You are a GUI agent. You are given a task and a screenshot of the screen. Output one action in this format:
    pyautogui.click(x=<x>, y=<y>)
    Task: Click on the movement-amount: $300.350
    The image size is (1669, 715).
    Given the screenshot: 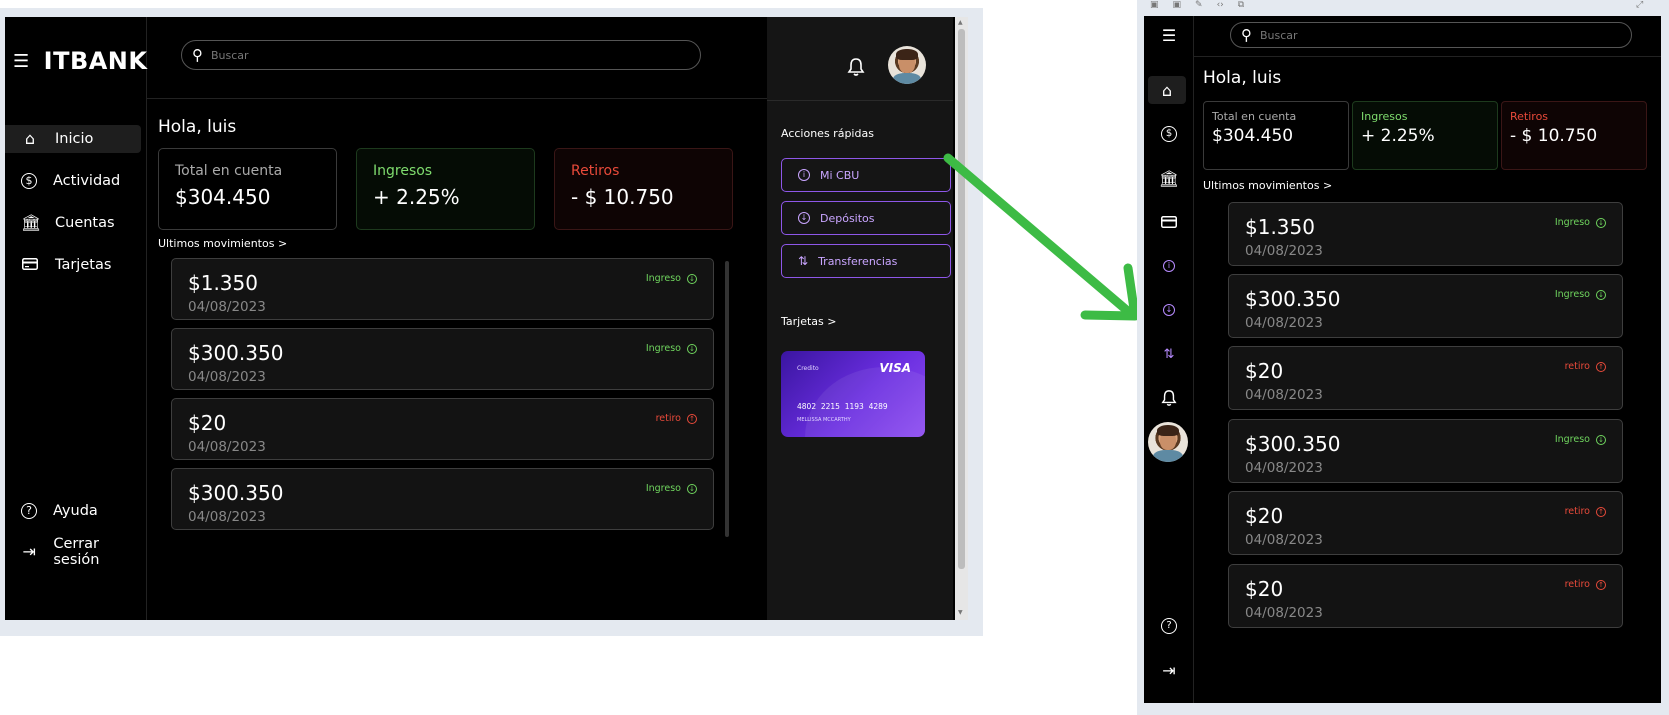 What is the action you would take?
    pyautogui.click(x=236, y=493)
    